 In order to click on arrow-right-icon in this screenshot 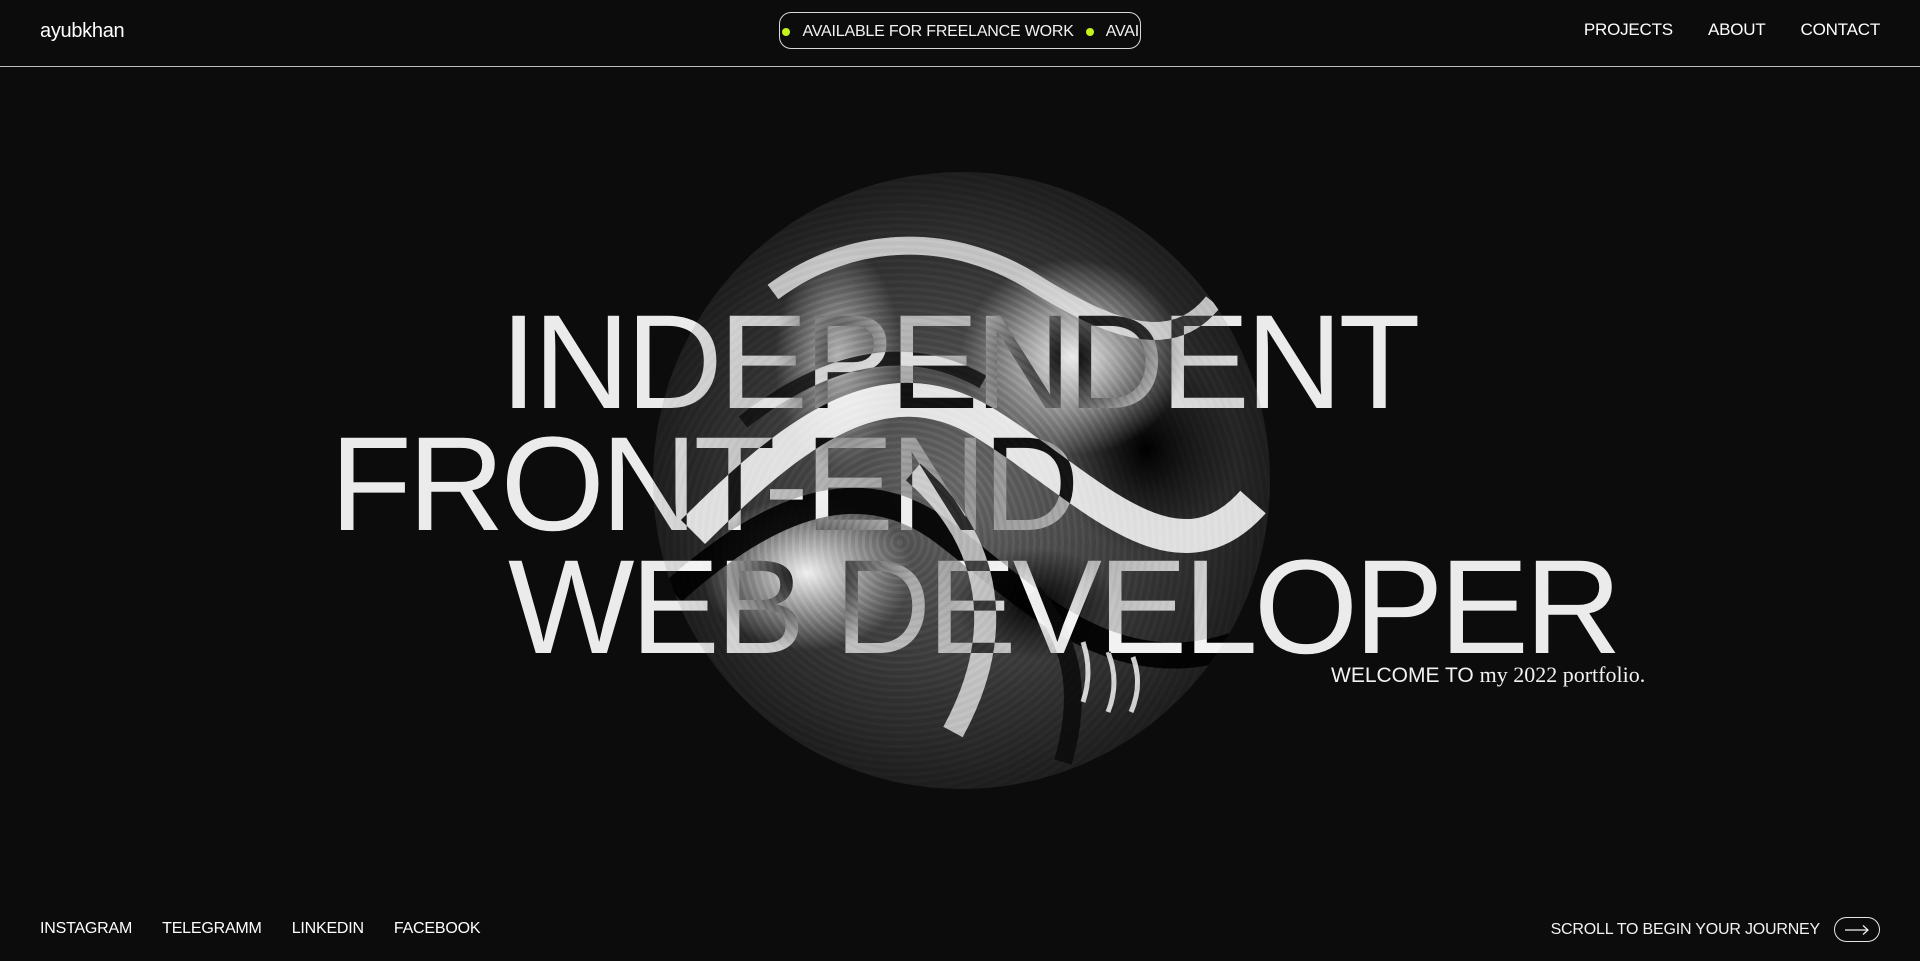, I will do `click(1857, 929)`.